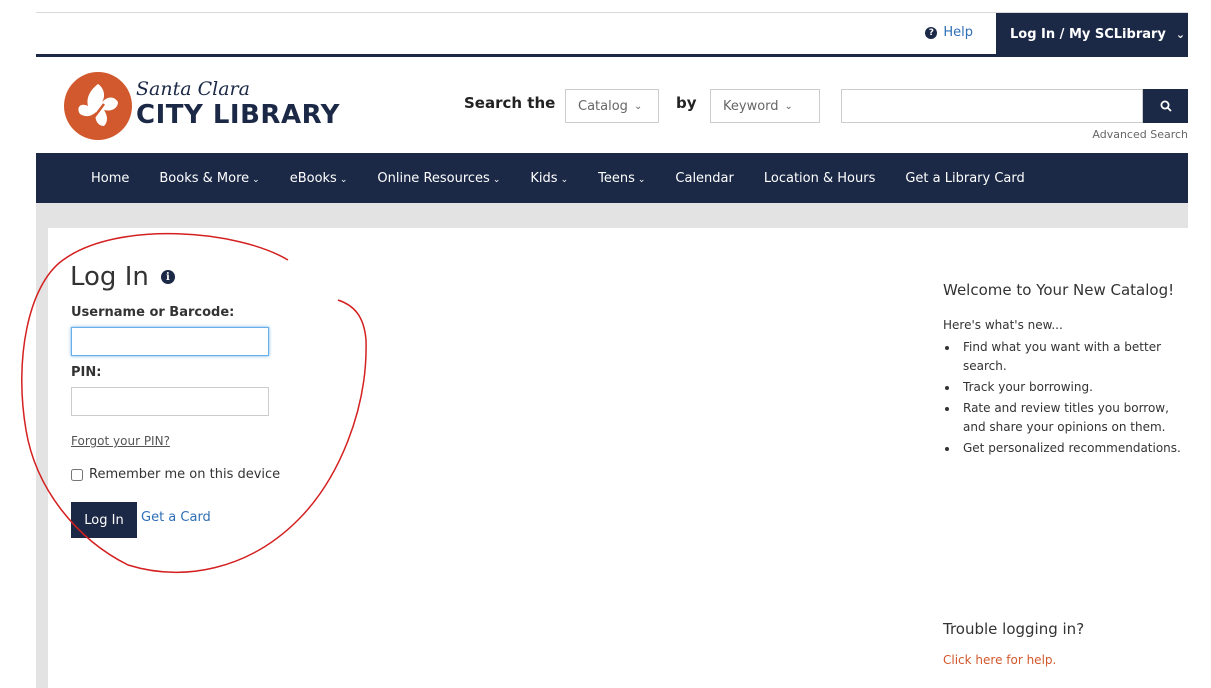 The height and width of the screenshot is (688, 1211). Describe the element at coordinates (704, 178) in the screenshot. I see `nav-item-calendar: Calendar` at that location.